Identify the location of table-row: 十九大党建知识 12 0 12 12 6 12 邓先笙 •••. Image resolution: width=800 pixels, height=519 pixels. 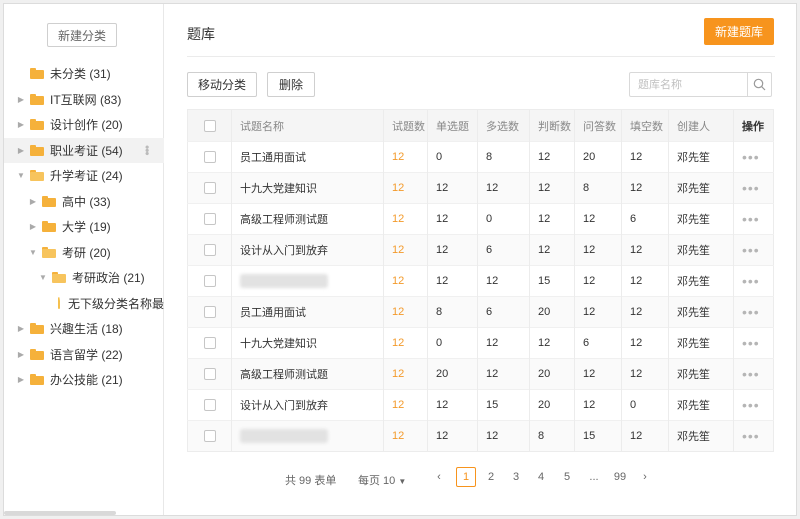
(480, 343).